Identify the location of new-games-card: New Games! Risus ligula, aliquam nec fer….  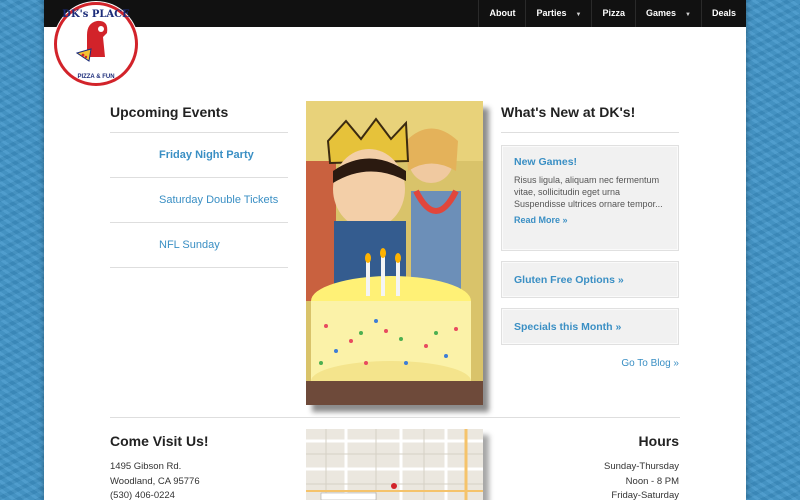
(590, 198).